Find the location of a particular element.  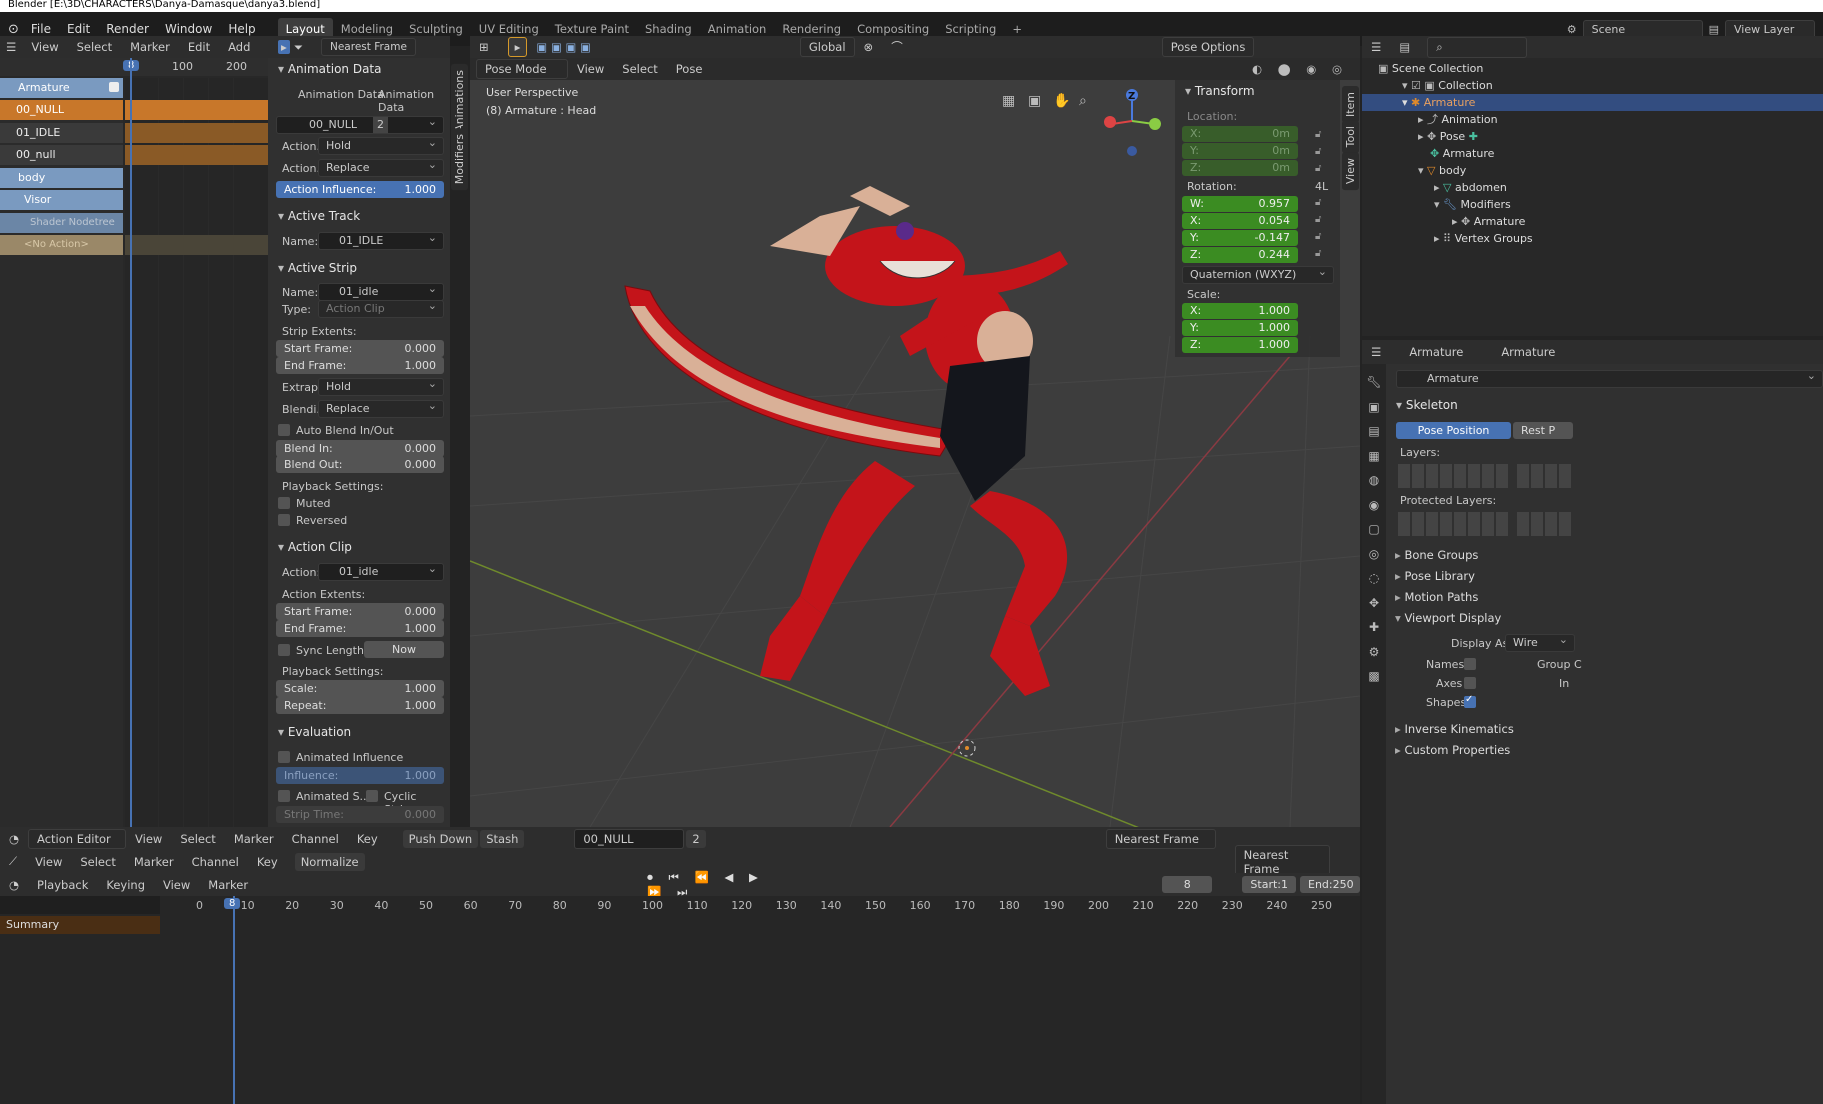

axes-checkbox is located at coordinates (1470, 683).